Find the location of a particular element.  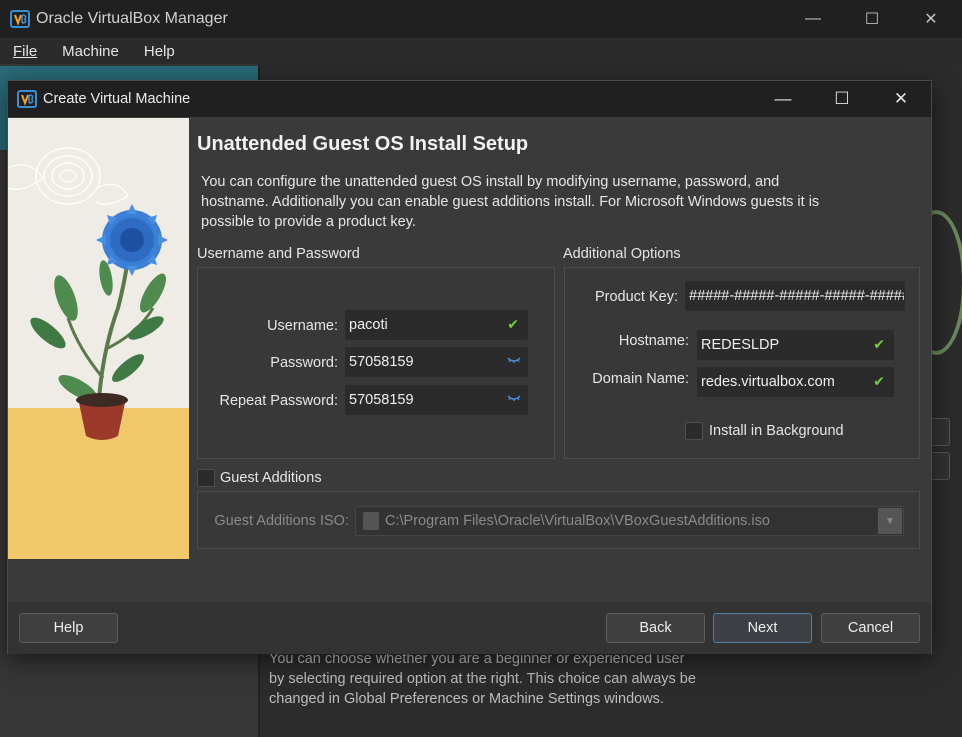

next-button: Next is located at coordinates (762, 628).